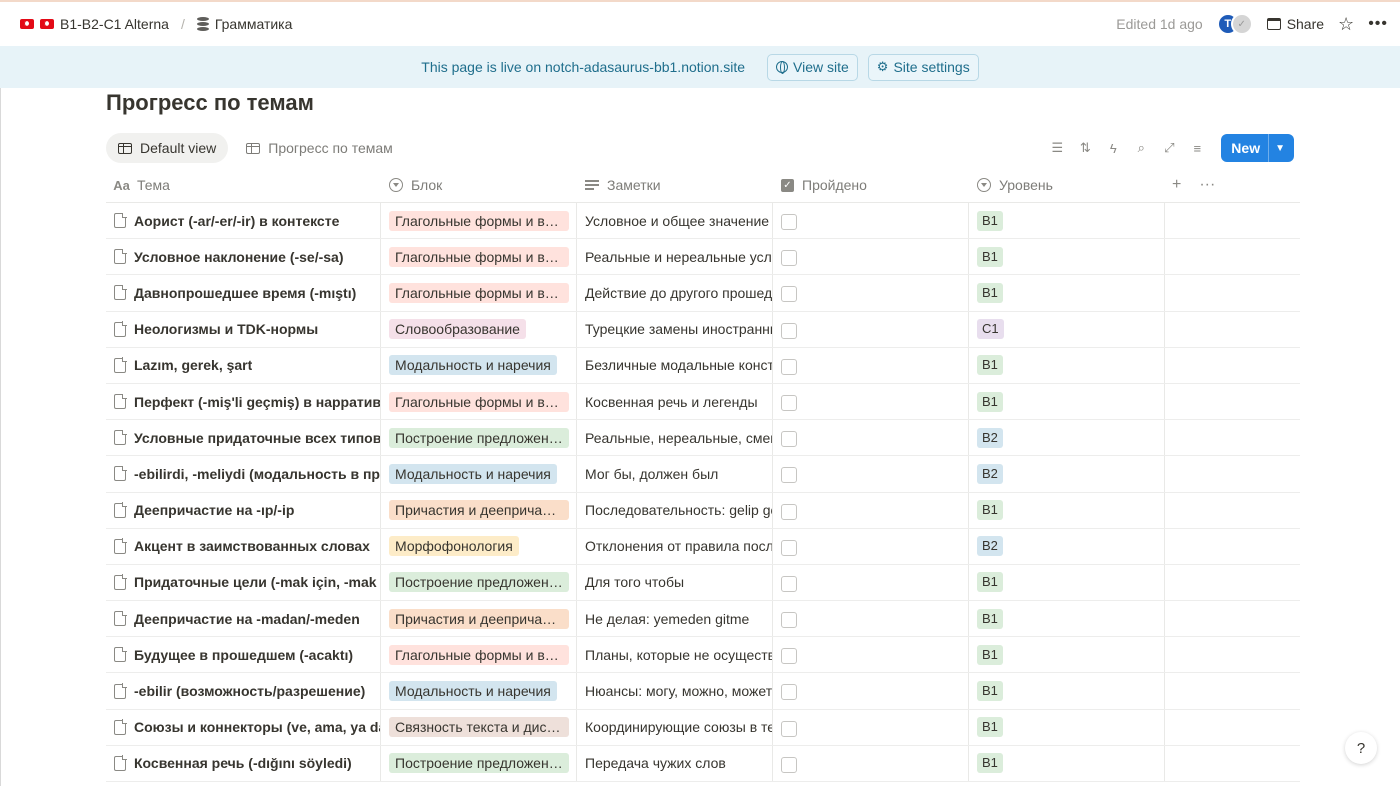  I want to click on add-column-icon: +, so click(1176, 185).